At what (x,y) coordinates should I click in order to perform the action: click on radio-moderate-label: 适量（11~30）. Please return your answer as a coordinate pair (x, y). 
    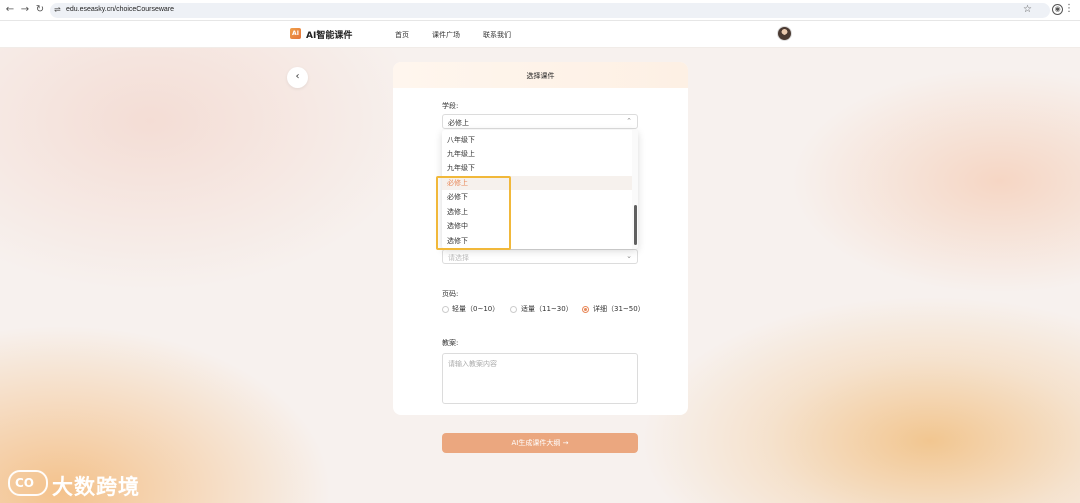
    Looking at the image, I should click on (547, 309).